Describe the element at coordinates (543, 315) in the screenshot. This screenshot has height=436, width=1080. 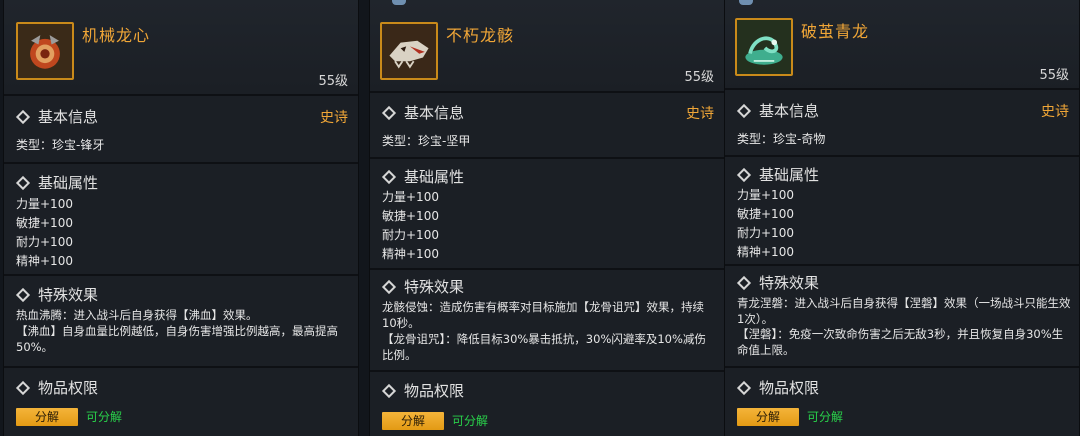
I see `effect-line-1: 龙骸侵蚀：造成伤害有概率对目标施加【龙骨诅咒】效果，持续10秒。` at that location.